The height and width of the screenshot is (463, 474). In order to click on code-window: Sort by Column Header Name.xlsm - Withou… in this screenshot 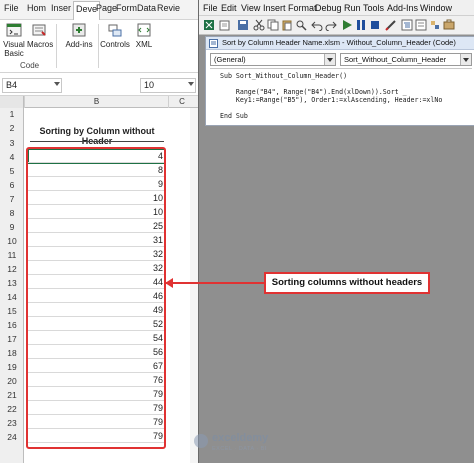, I will do `click(339, 81)`.